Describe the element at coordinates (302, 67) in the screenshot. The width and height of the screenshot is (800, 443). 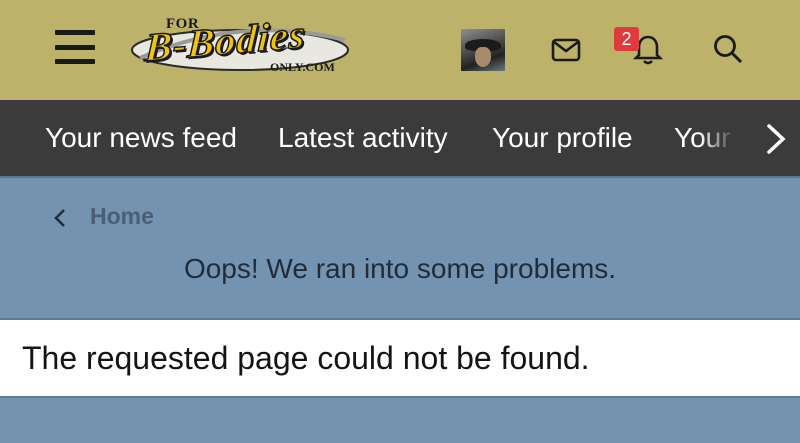
I see `logo-text-only: ONLY.COM` at that location.